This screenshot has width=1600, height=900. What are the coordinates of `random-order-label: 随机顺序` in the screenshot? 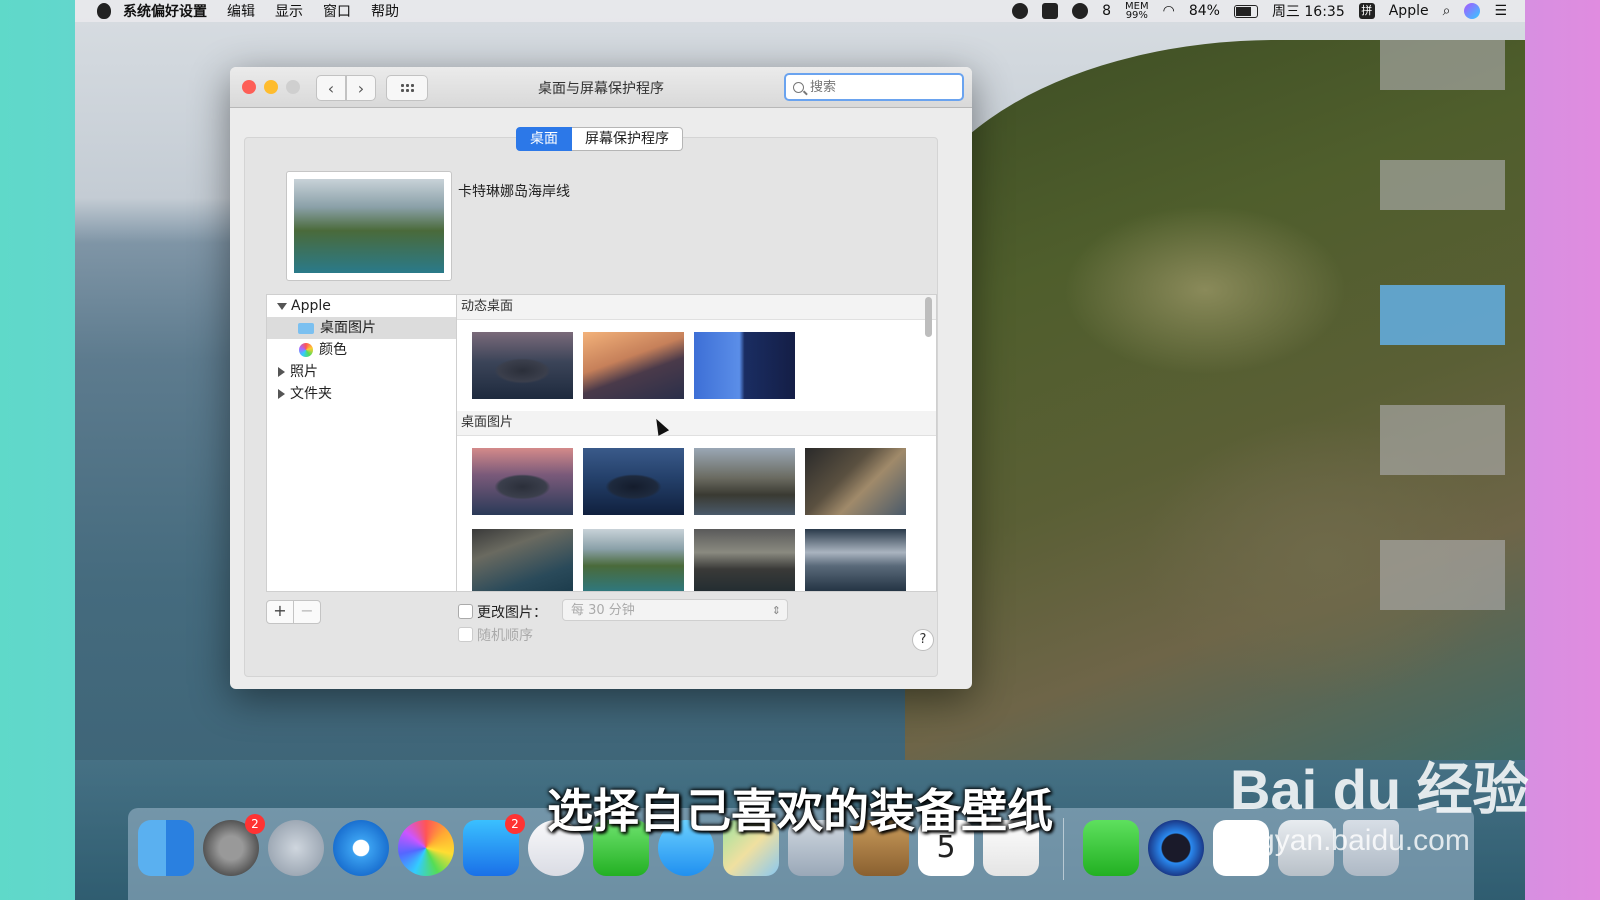 It's located at (505, 636).